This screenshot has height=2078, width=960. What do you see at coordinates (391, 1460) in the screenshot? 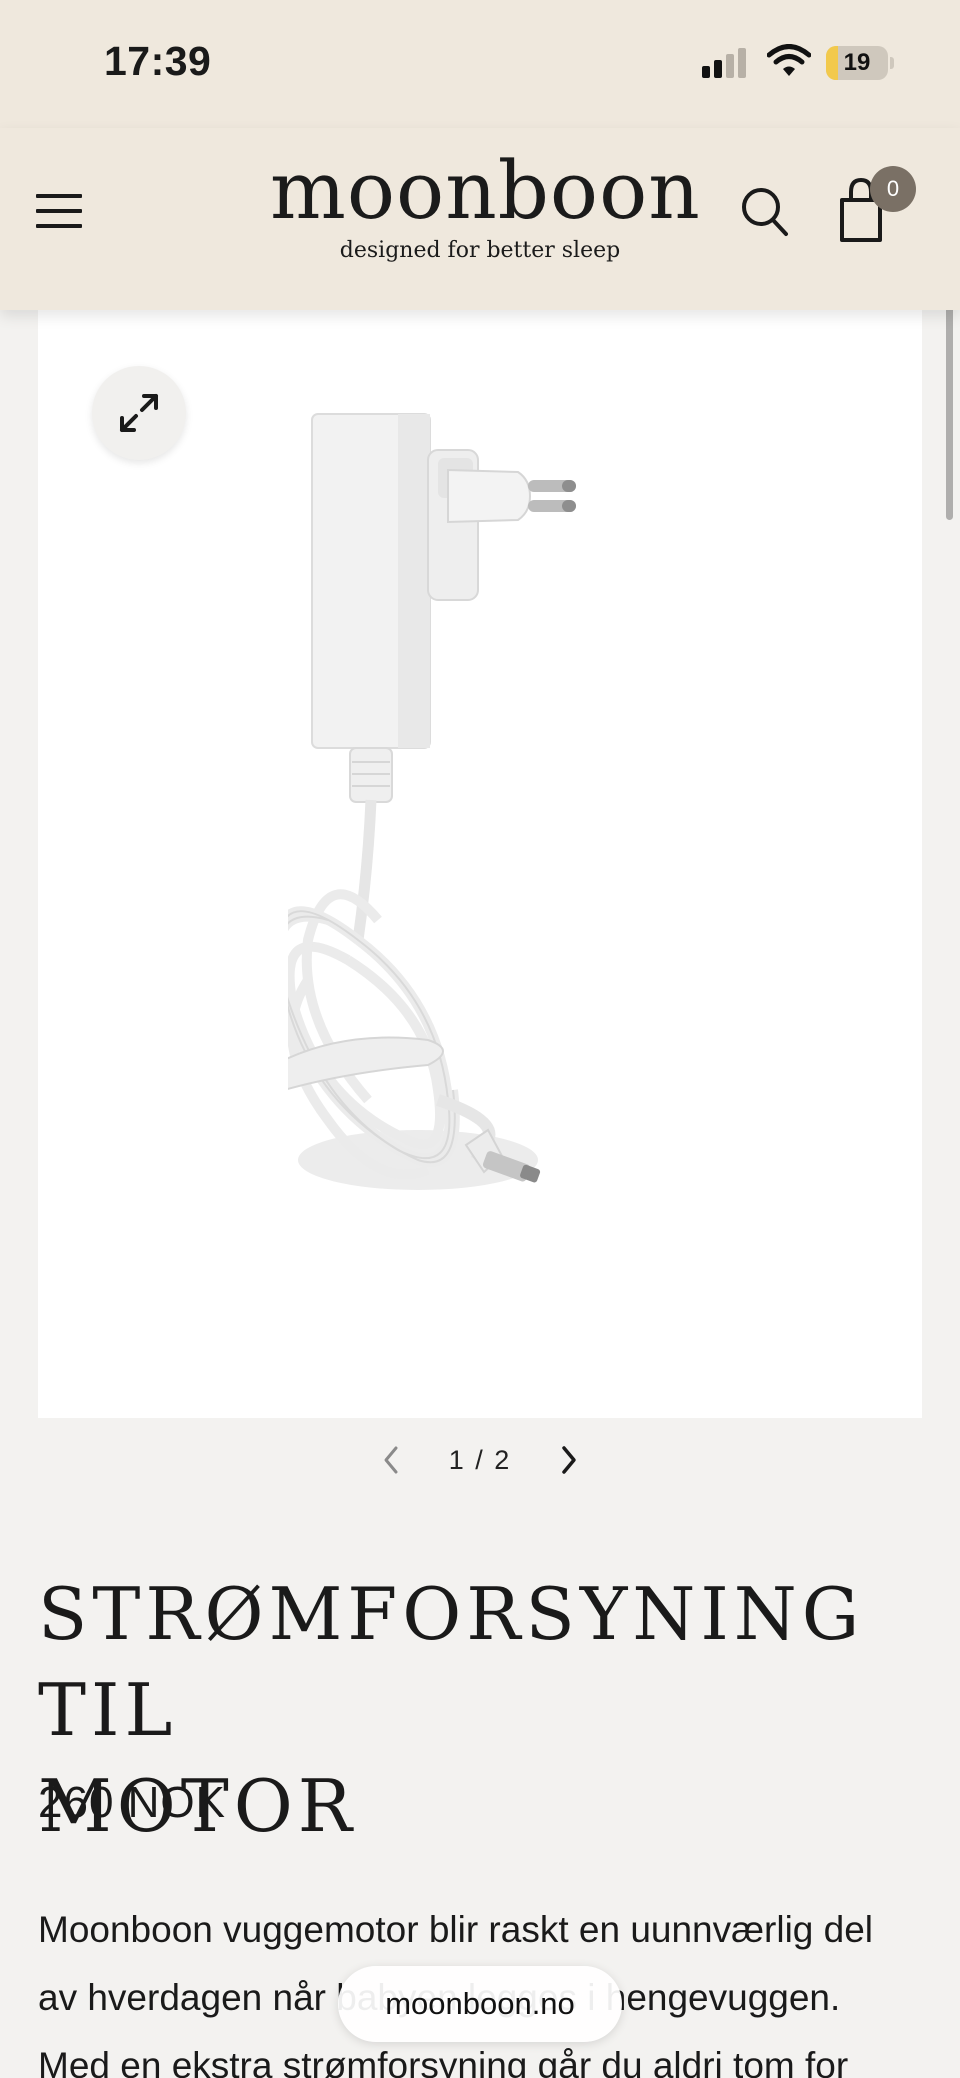
I see `chevron-left-icon` at bounding box center [391, 1460].